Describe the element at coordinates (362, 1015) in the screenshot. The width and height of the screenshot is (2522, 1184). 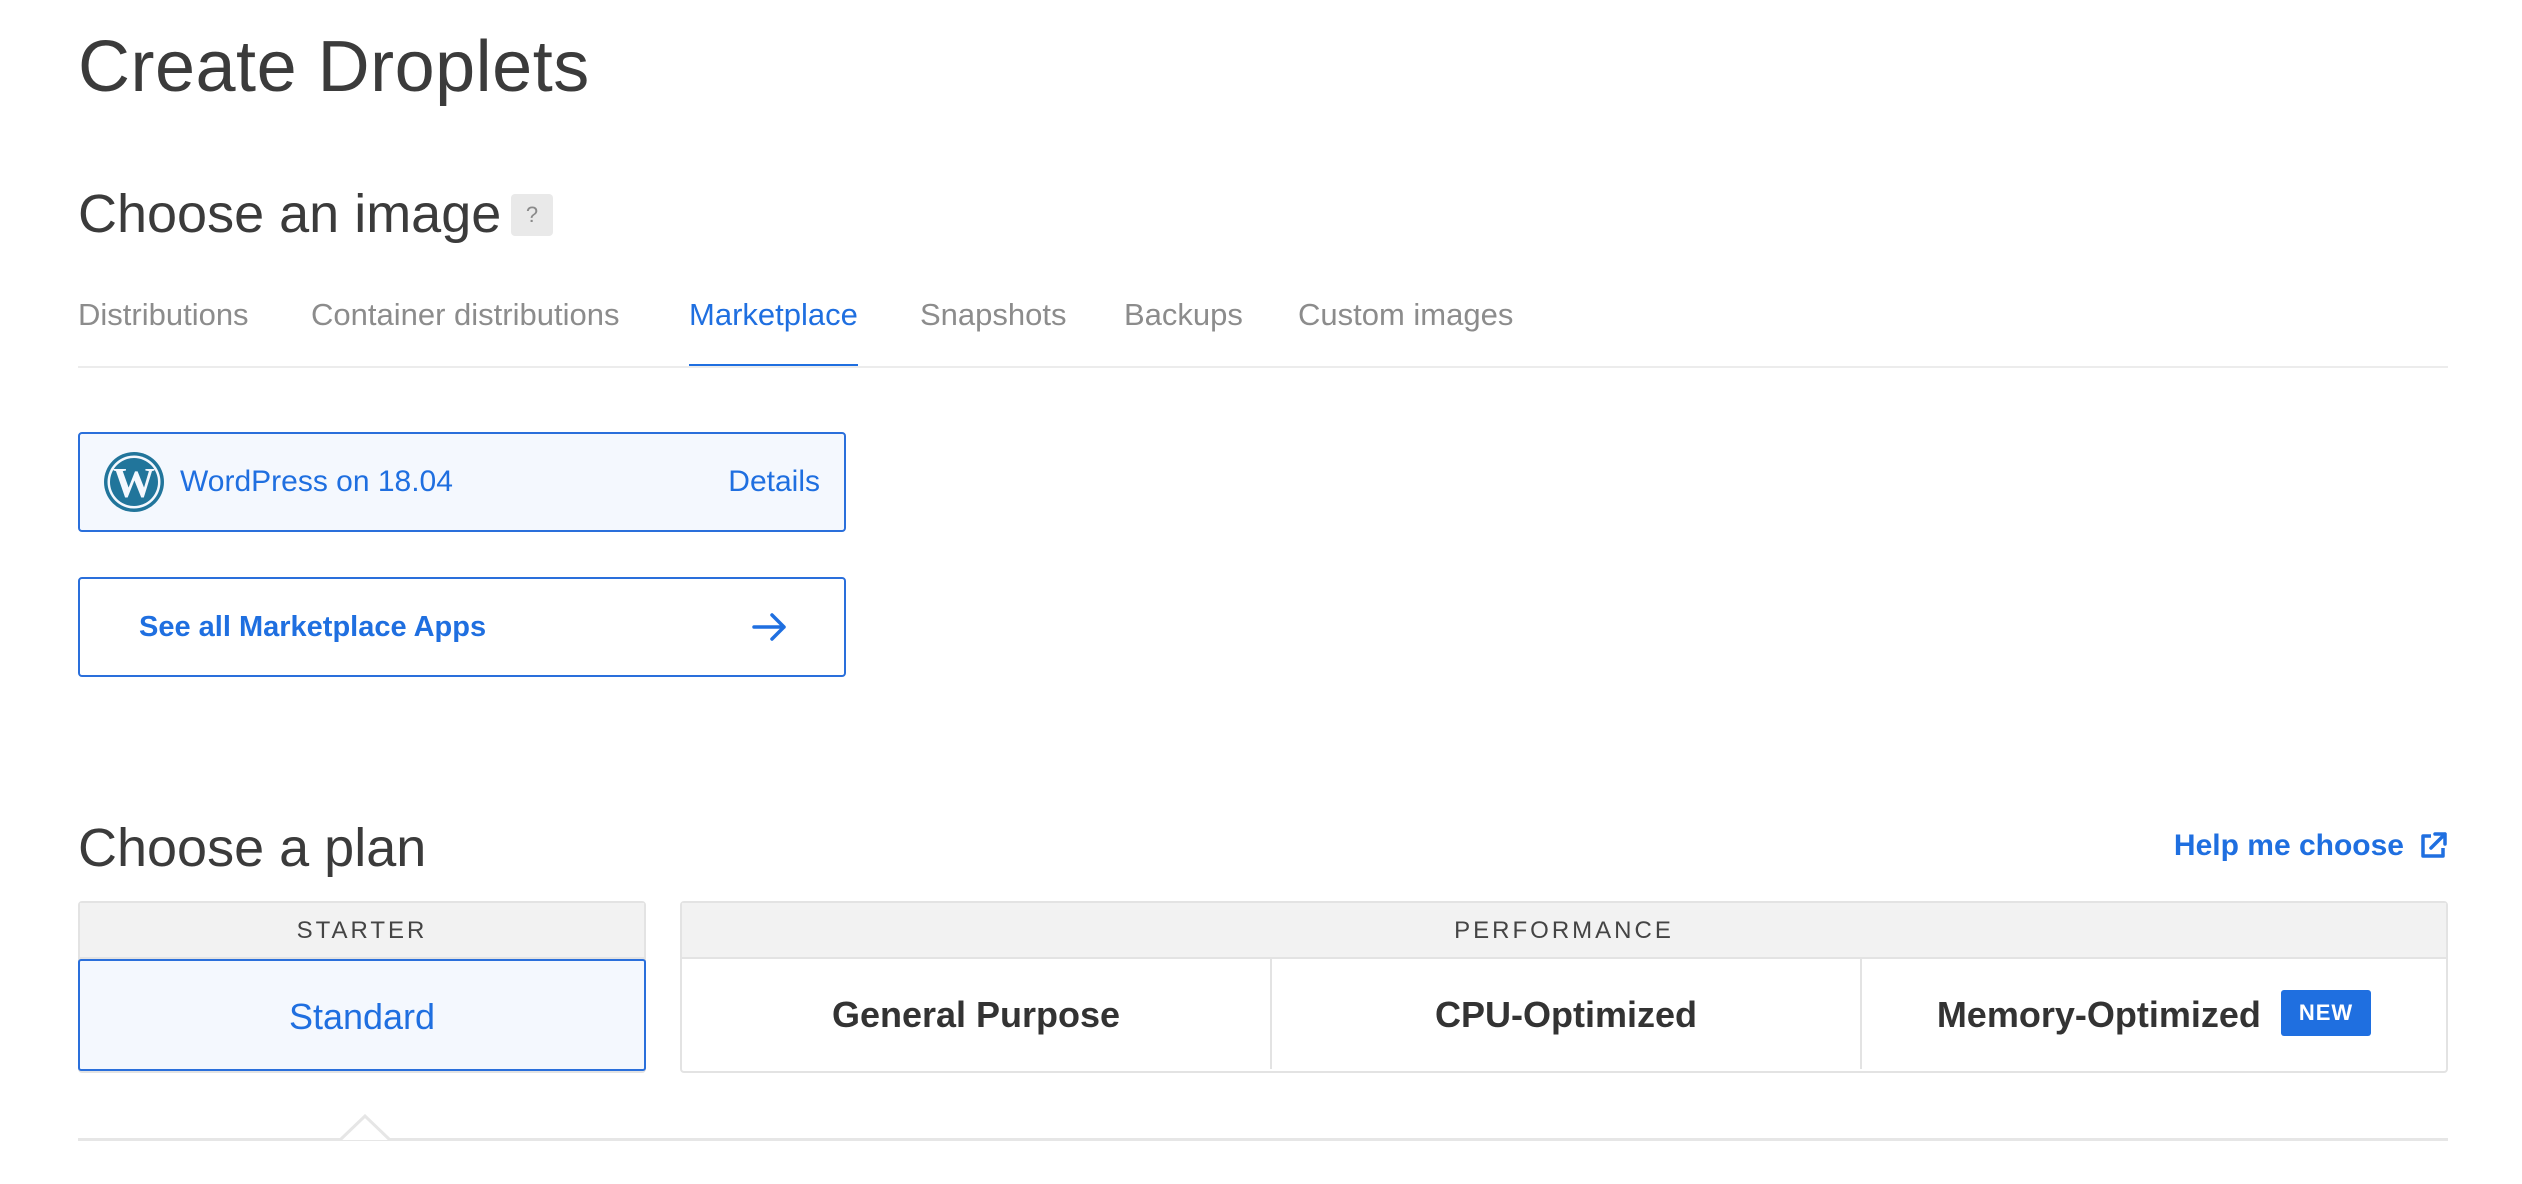
I see `plan-tab-standard: Standard` at that location.